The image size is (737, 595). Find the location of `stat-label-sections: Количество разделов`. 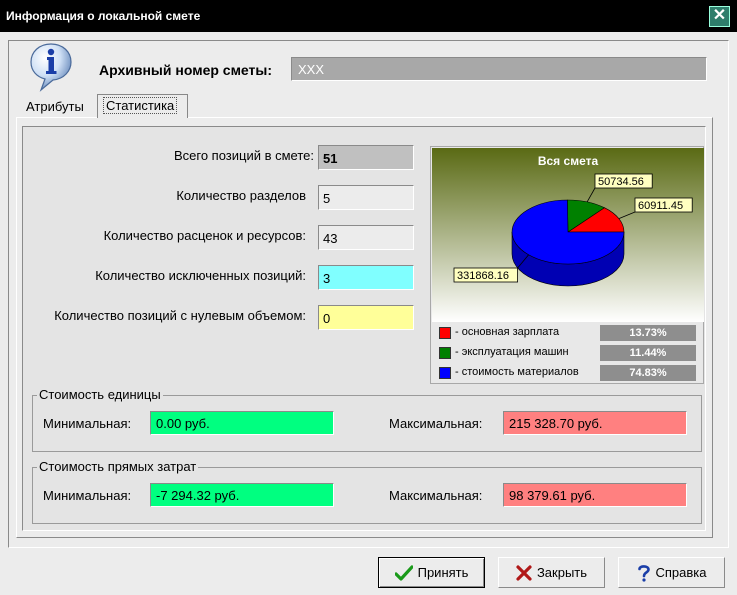

stat-label-sections: Количество разделов is located at coordinates (241, 195).